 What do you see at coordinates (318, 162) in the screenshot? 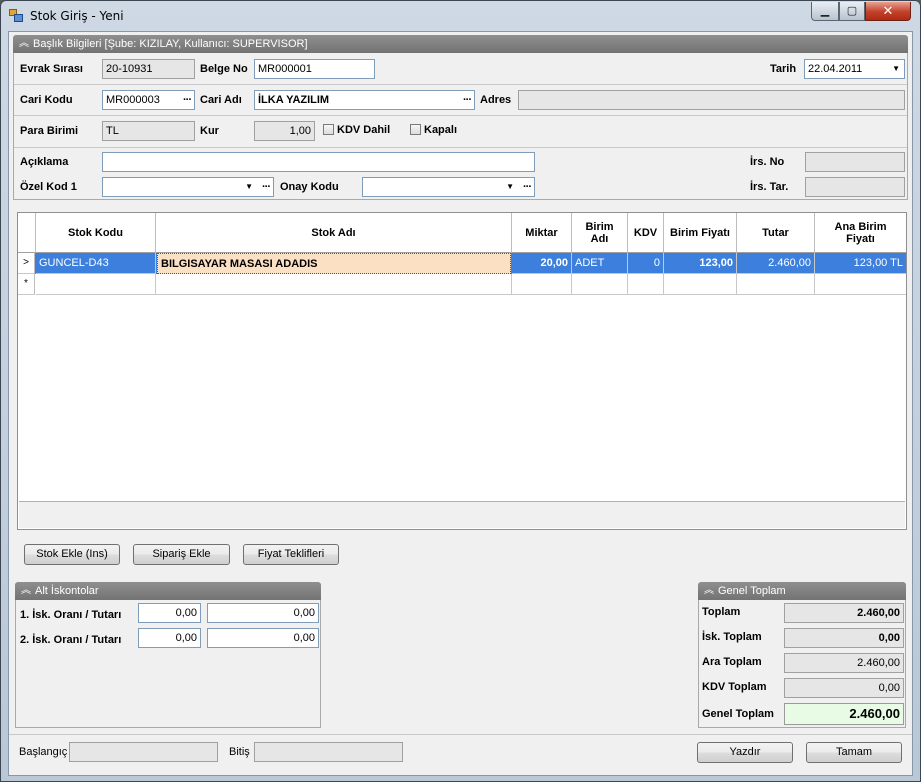
I see `aciklama-field` at bounding box center [318, 162].